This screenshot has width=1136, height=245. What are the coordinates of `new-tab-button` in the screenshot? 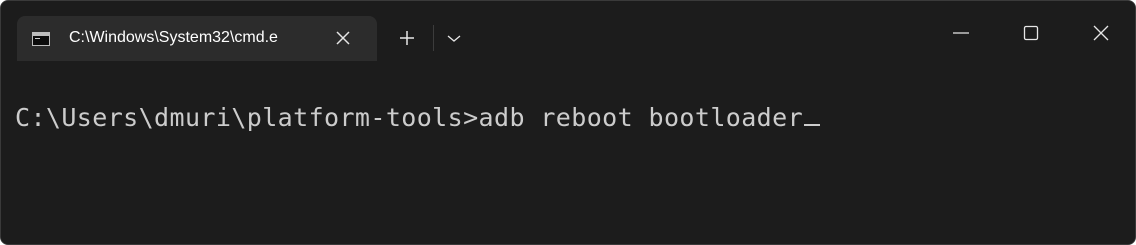 It's located at (407, 38).